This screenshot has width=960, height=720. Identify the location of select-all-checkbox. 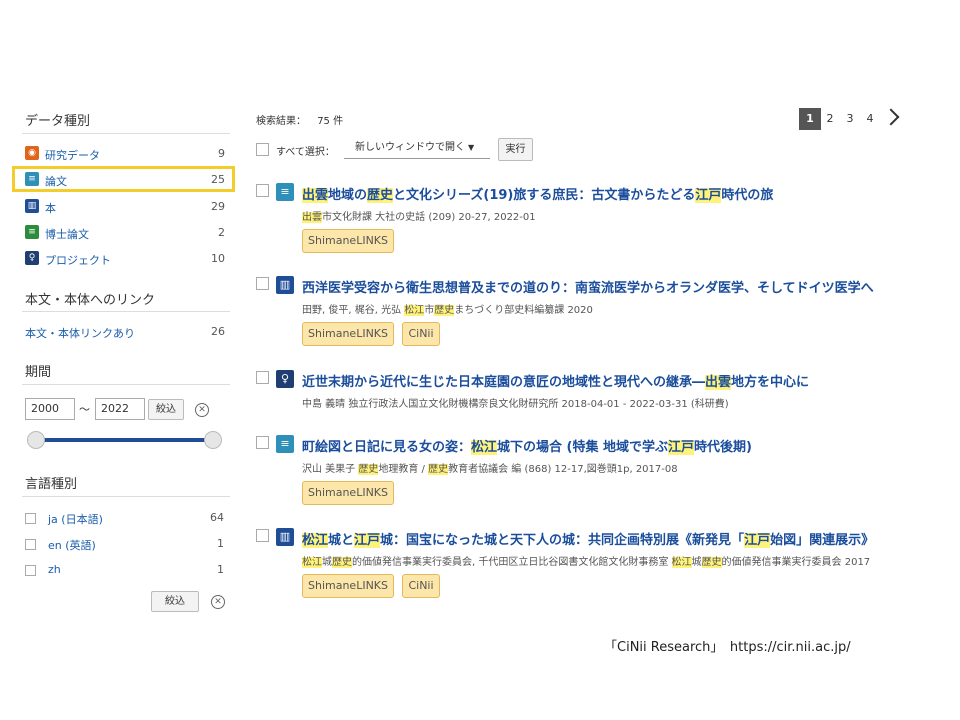
(262, 149).